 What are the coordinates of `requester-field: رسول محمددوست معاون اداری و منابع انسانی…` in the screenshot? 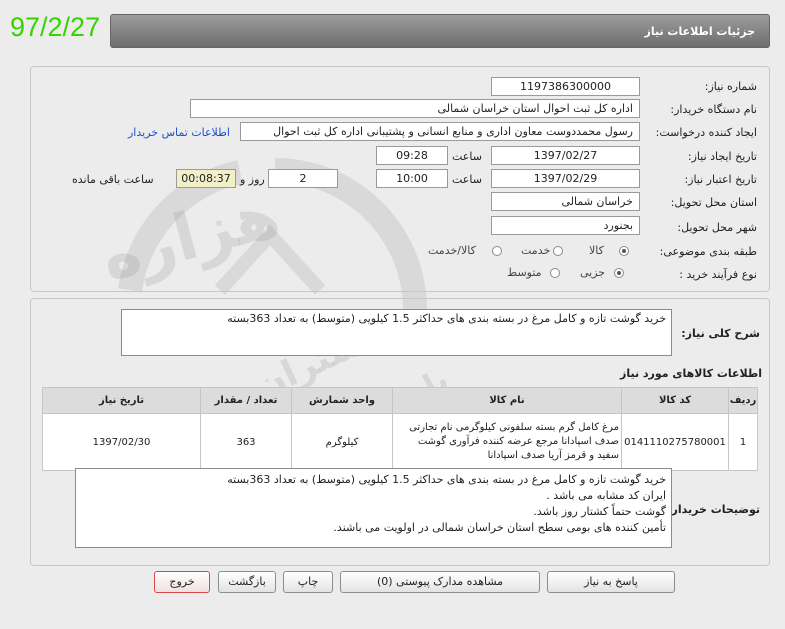 It's located at (440, 131).